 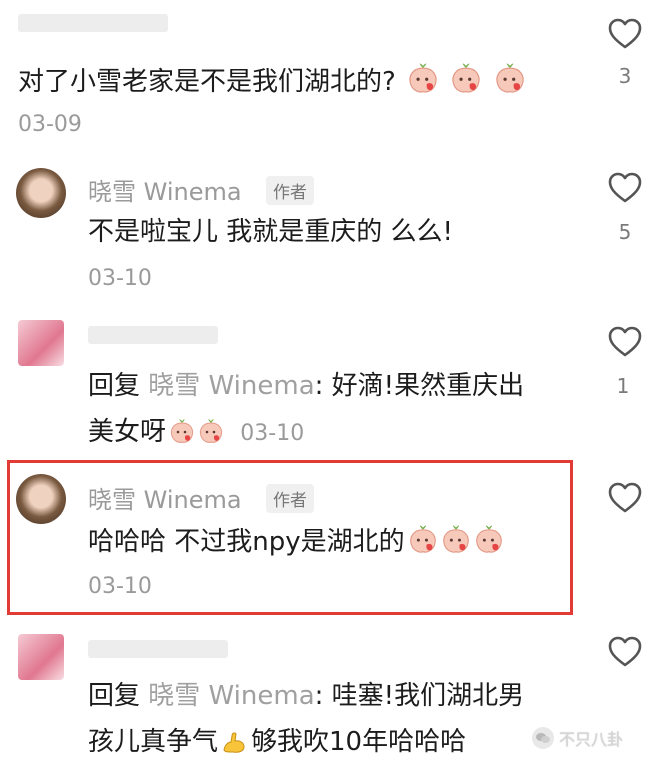 I want to click on reply-text: 回复 晓雪 Winema: 哇塞!我们湖北男, so click(x=306, y=696).